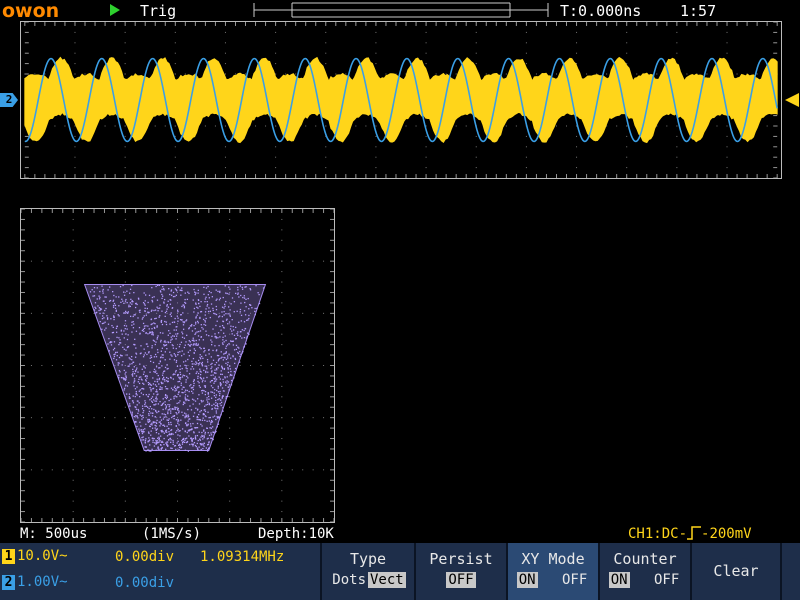 Image resolution: width=800 pixels, height=600 pixels. Describe the element at coordinates (349, 580) in the screenshot. I see `type-option-dots: Dots` at that location.